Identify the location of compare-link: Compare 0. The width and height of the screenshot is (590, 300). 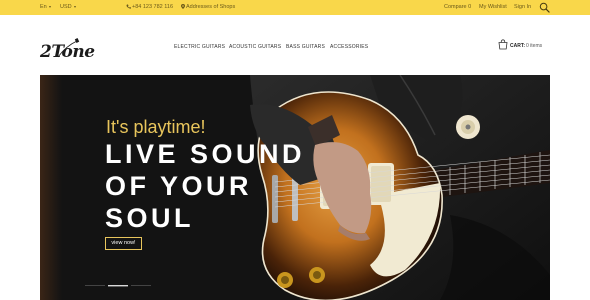
(457, 7).